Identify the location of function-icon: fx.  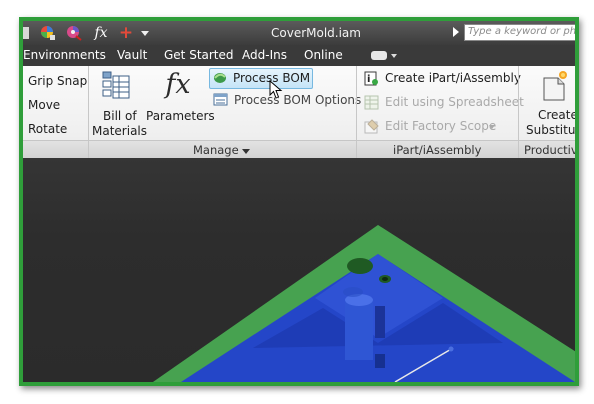
(101, 33).